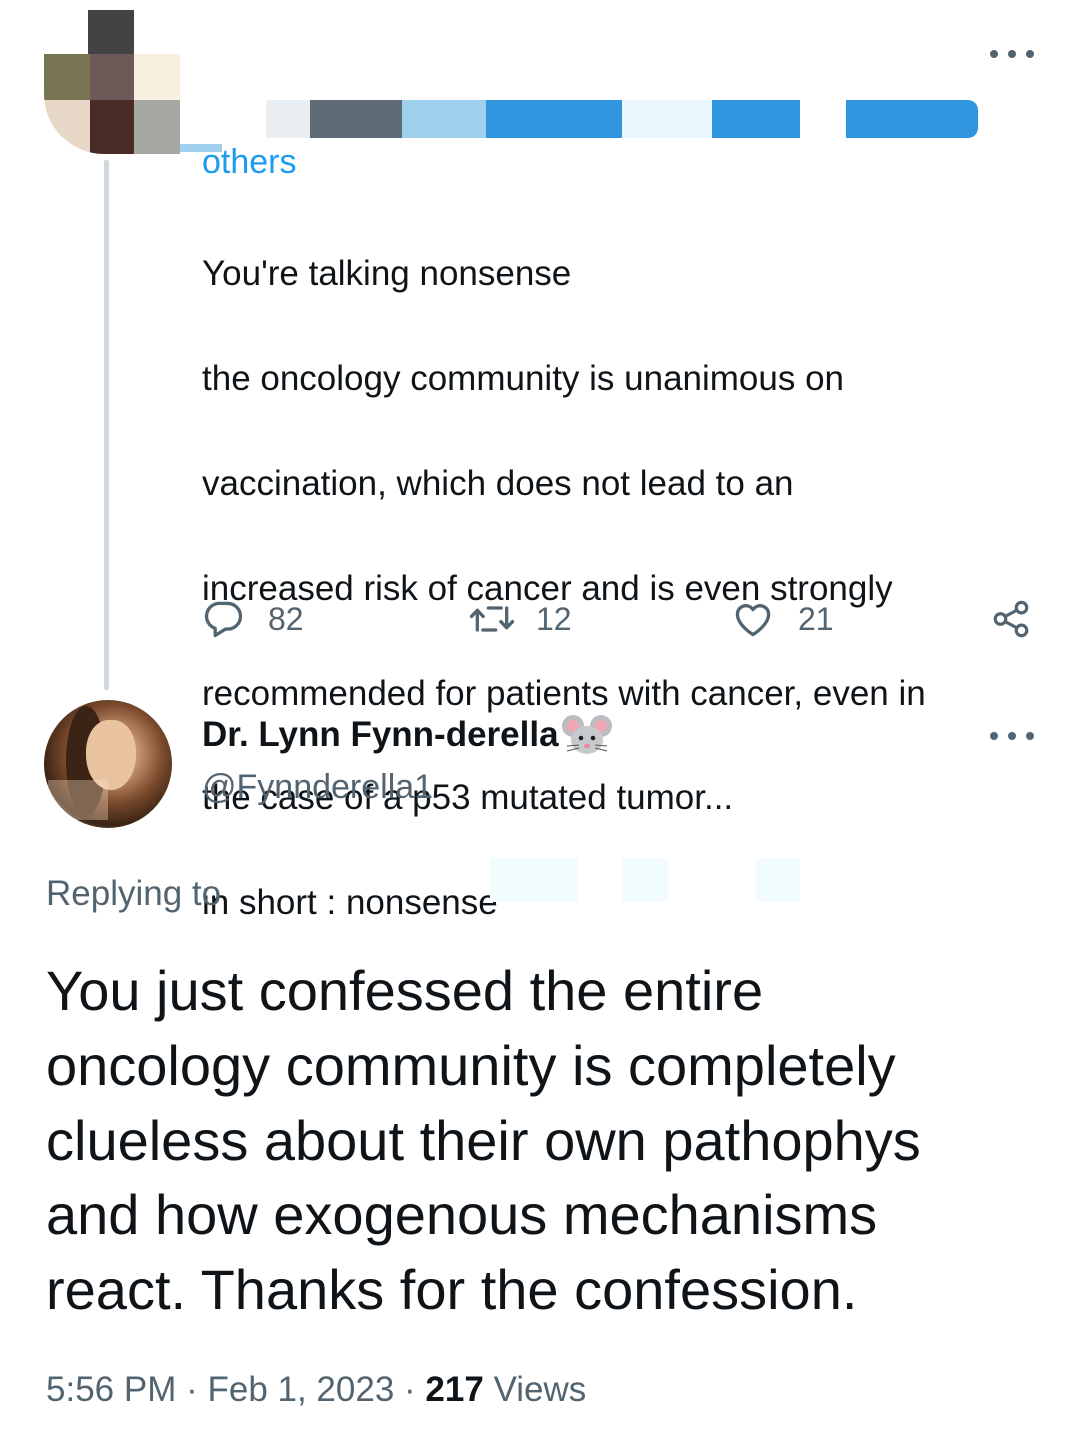 The height and width of the screenshot is (1453, 1080). Describe the element at coordinates (454, 1389) in the screenshot. I see `views-count: 217` at that location.